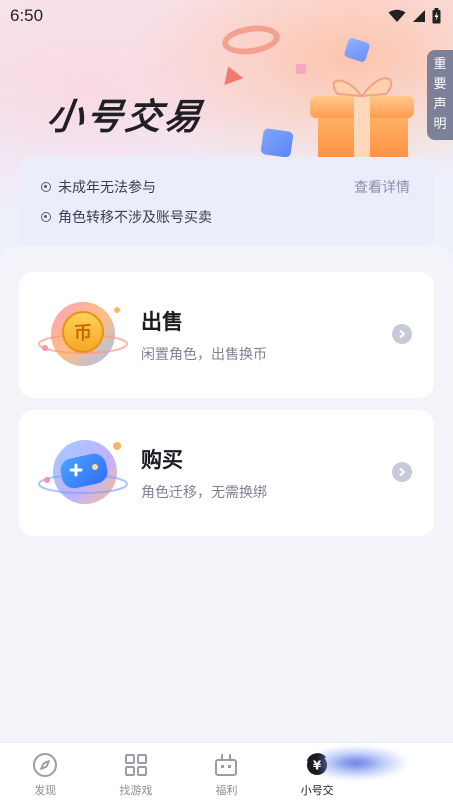  Describe the element at coordinates (231, 74) in the screenshot. I see `decor-triangle` at that location.